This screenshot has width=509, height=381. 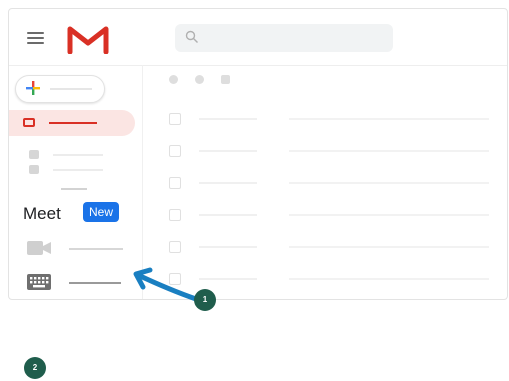 I want to click on annotation-arrow, so click(x=166, y=284).